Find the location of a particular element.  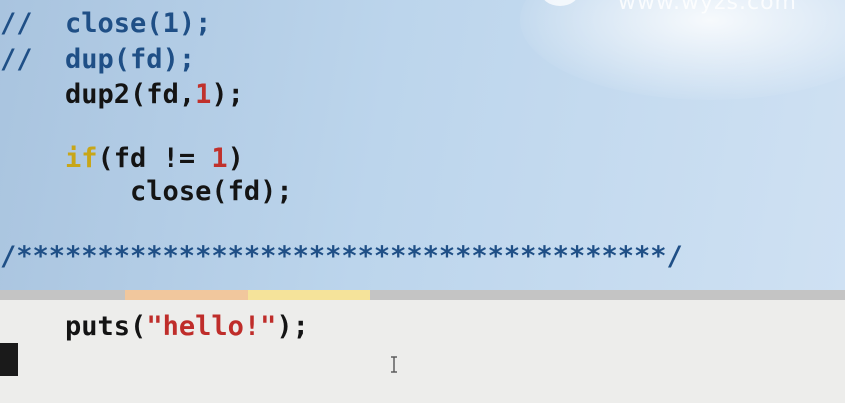

code-text: dup2(fd, is located at coordinates (130, 94).